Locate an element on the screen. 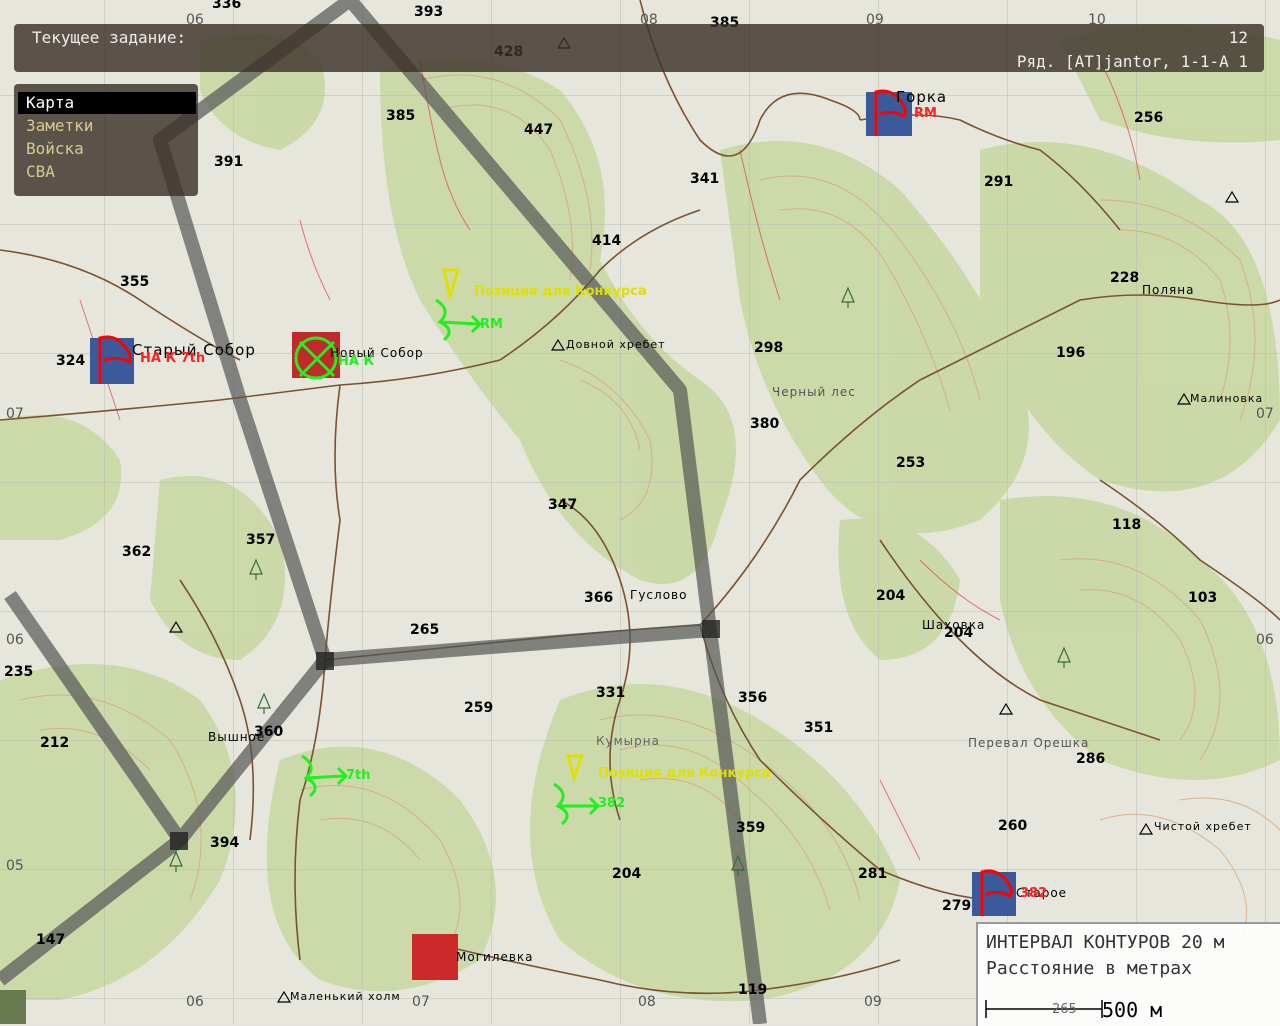  town-label-ridge: Чистой хребет is located at coordinates (1203, 826).